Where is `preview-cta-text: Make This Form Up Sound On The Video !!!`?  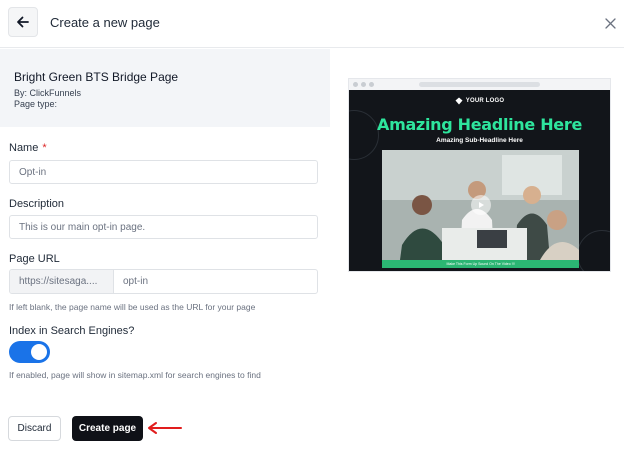 preview-cta-text: Make This Form Up Sound On The Video !!! is located at coordinates (480, 264).